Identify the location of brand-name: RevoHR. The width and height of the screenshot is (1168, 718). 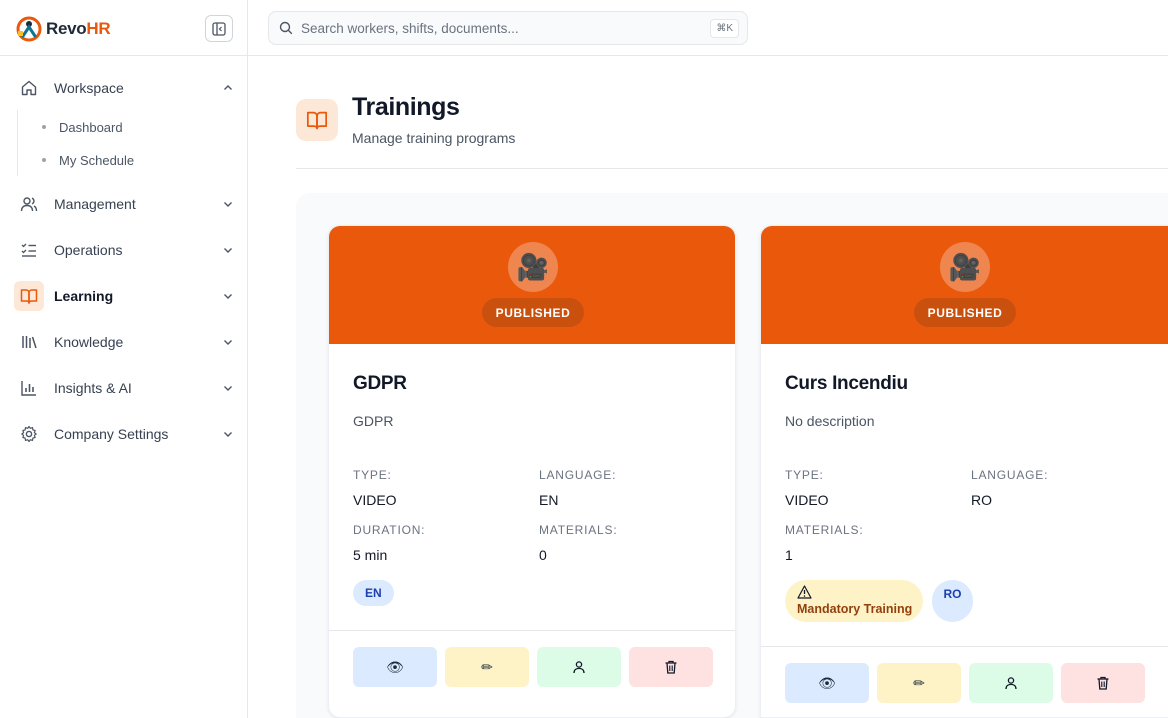
(78, 29).